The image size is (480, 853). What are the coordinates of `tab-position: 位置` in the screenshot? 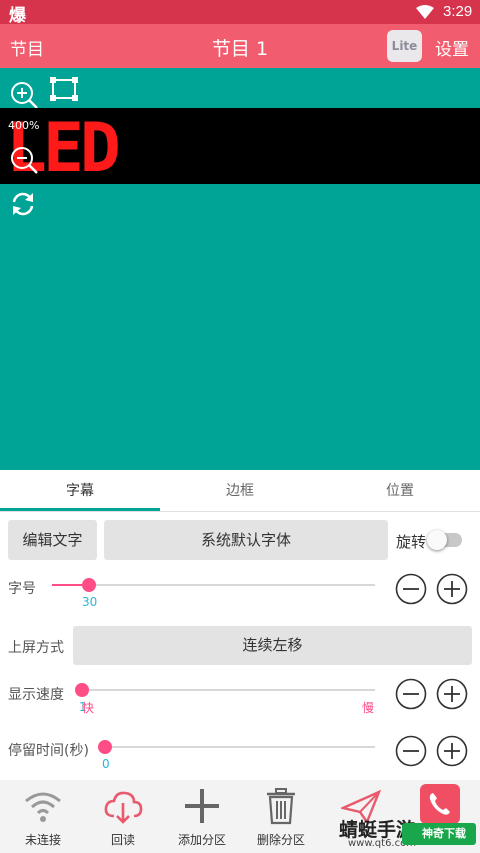 It's located at (400, 491).